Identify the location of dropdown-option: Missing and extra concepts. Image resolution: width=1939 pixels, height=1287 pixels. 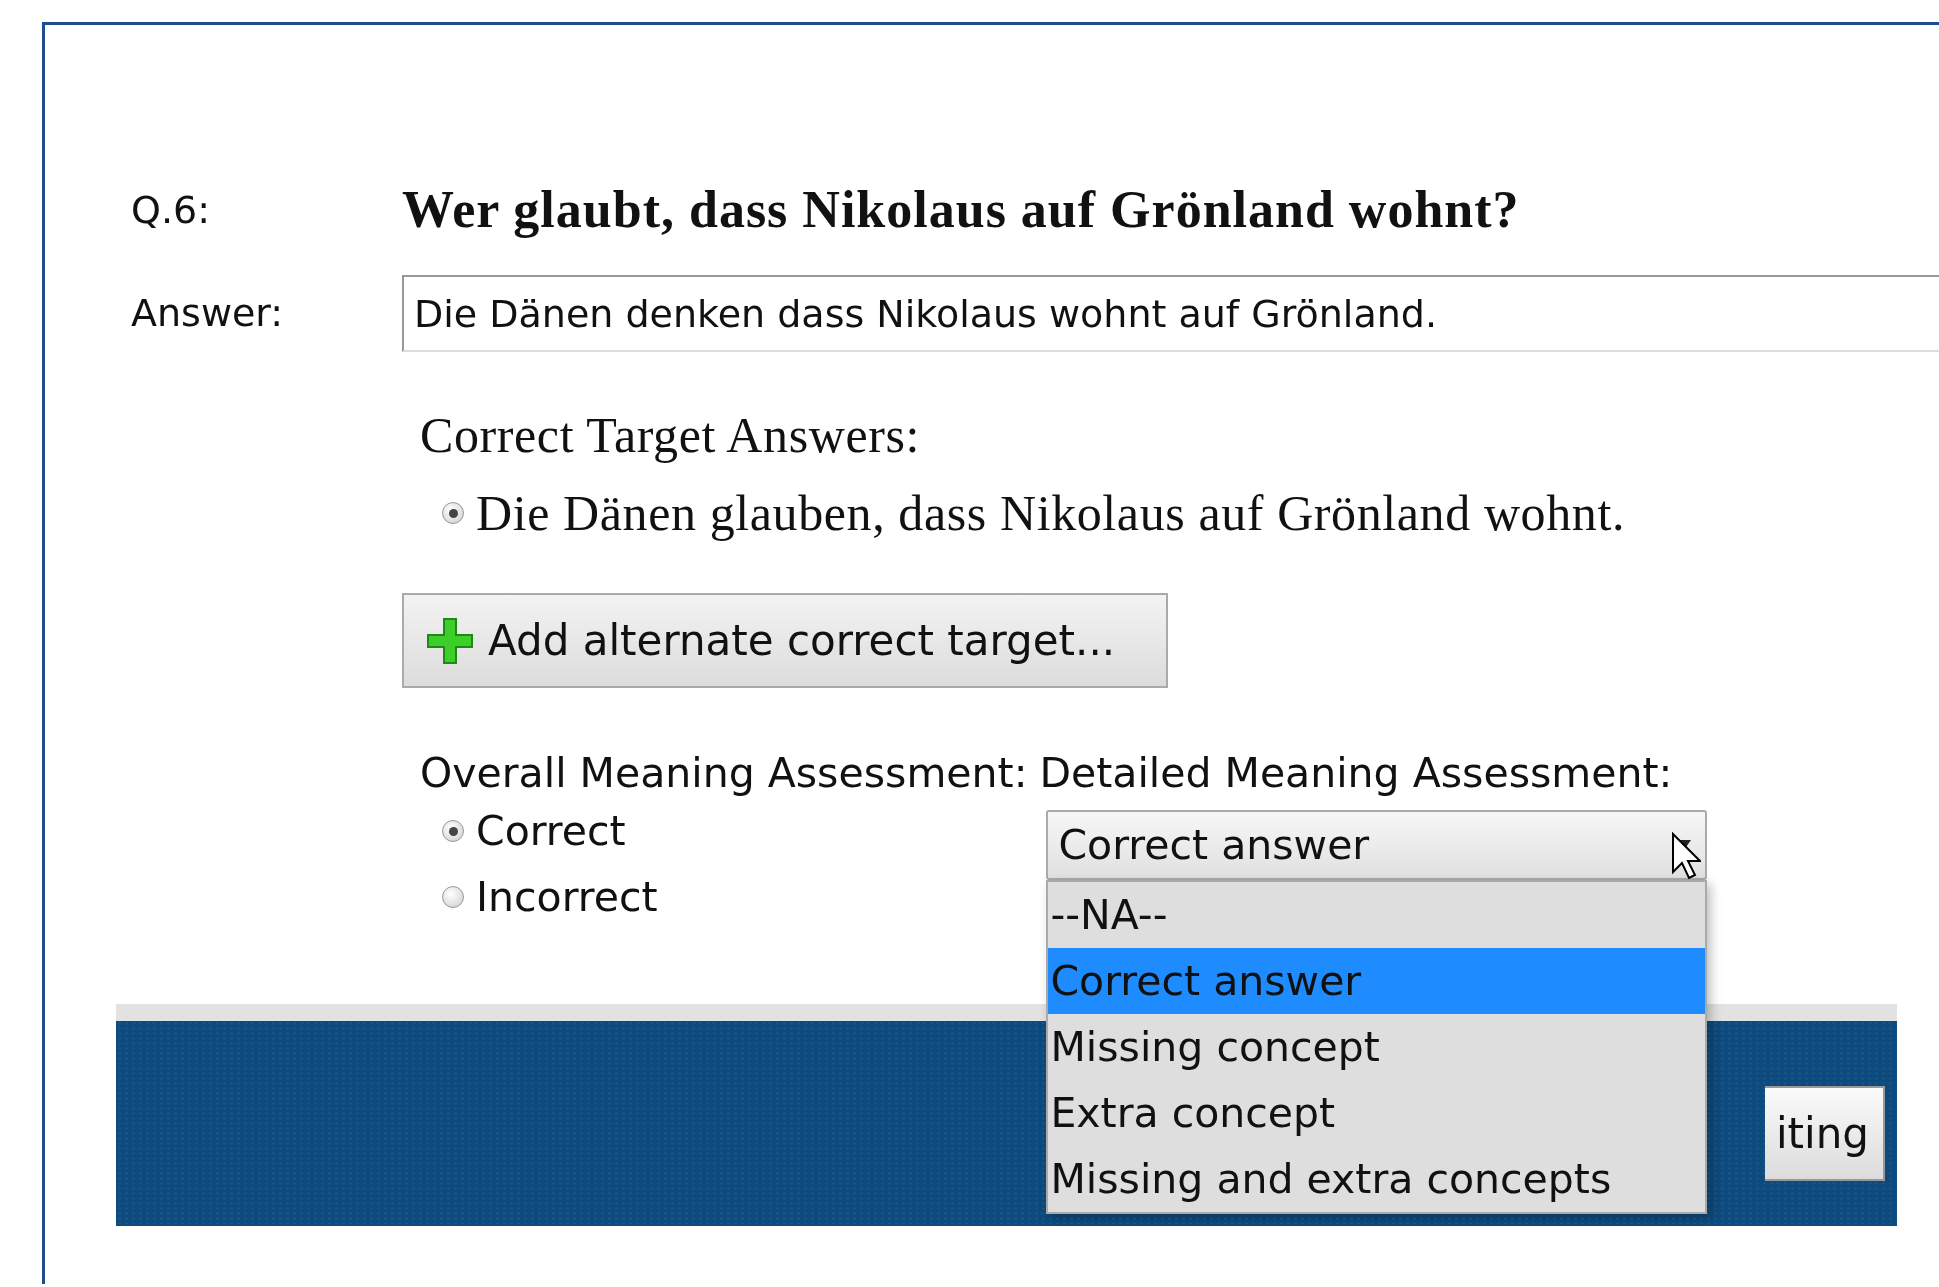
(1377, 1179).